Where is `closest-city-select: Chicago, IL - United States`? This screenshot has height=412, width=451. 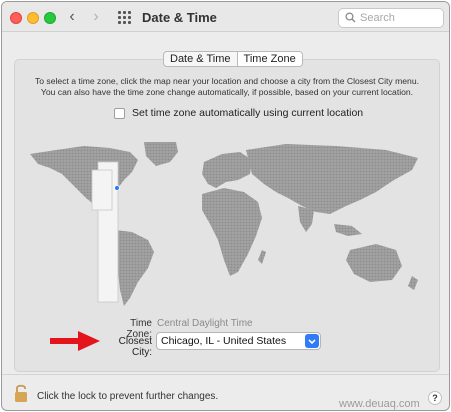
closest-city-select: Chicago, IL - United States is located at coordinates (238, 341).